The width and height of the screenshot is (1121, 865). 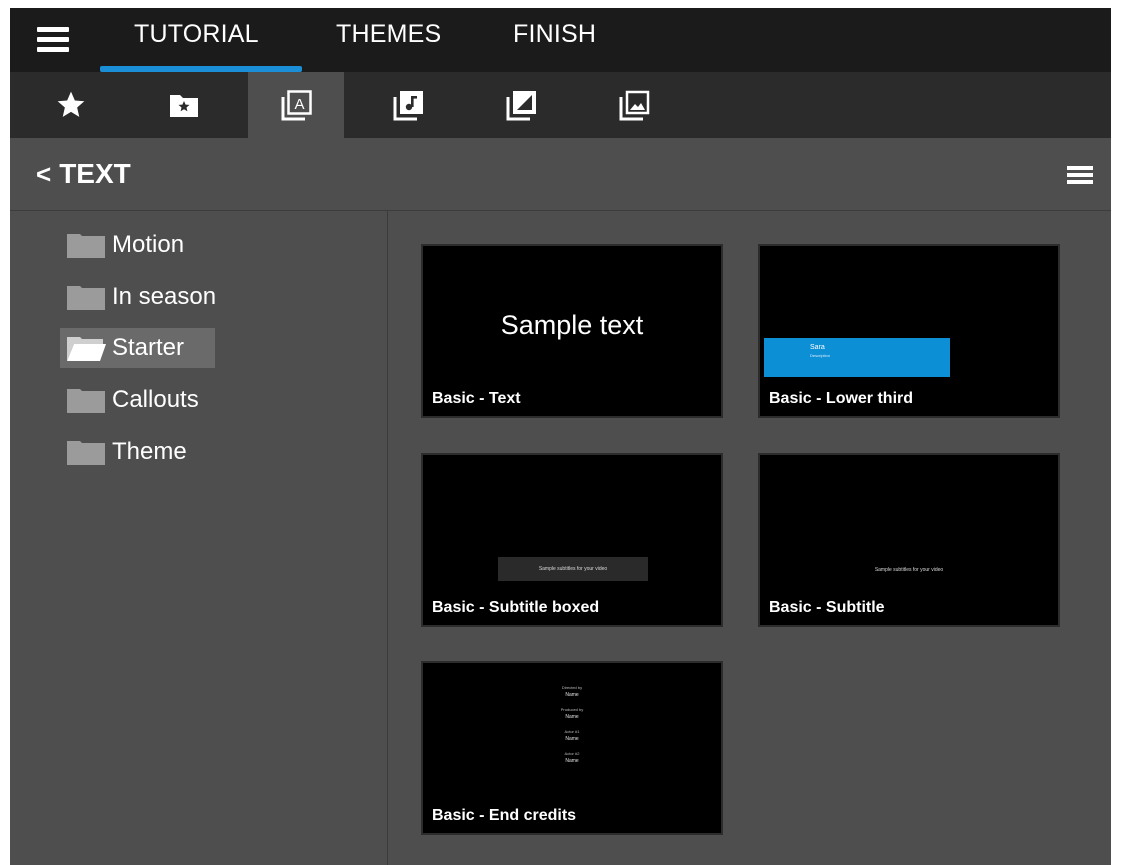 What do you see at coordinates (299, 104) in the screenshot?
I see `svg-text: A` at bounding box center [299, 104].